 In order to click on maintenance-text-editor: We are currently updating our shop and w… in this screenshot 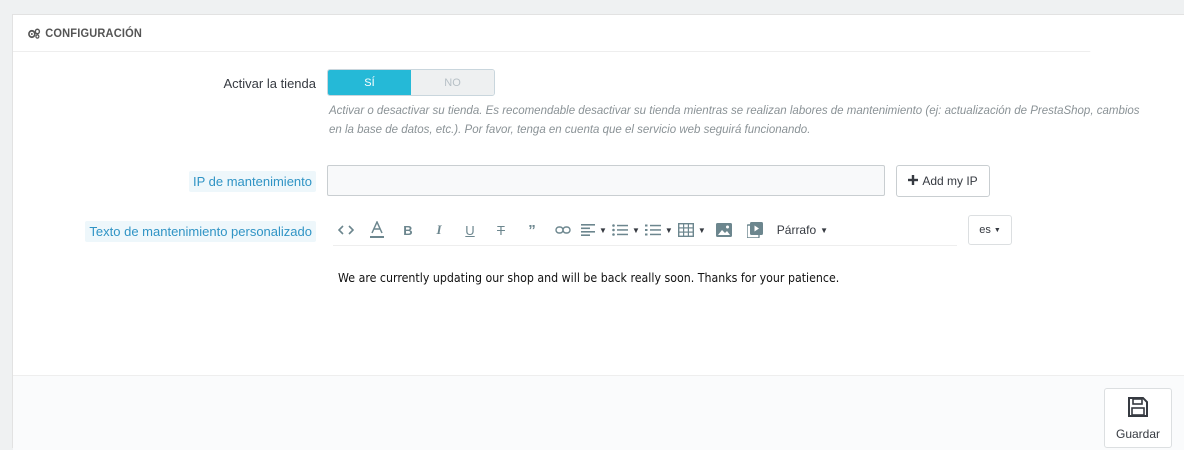, I will do `click(623, 278)`.